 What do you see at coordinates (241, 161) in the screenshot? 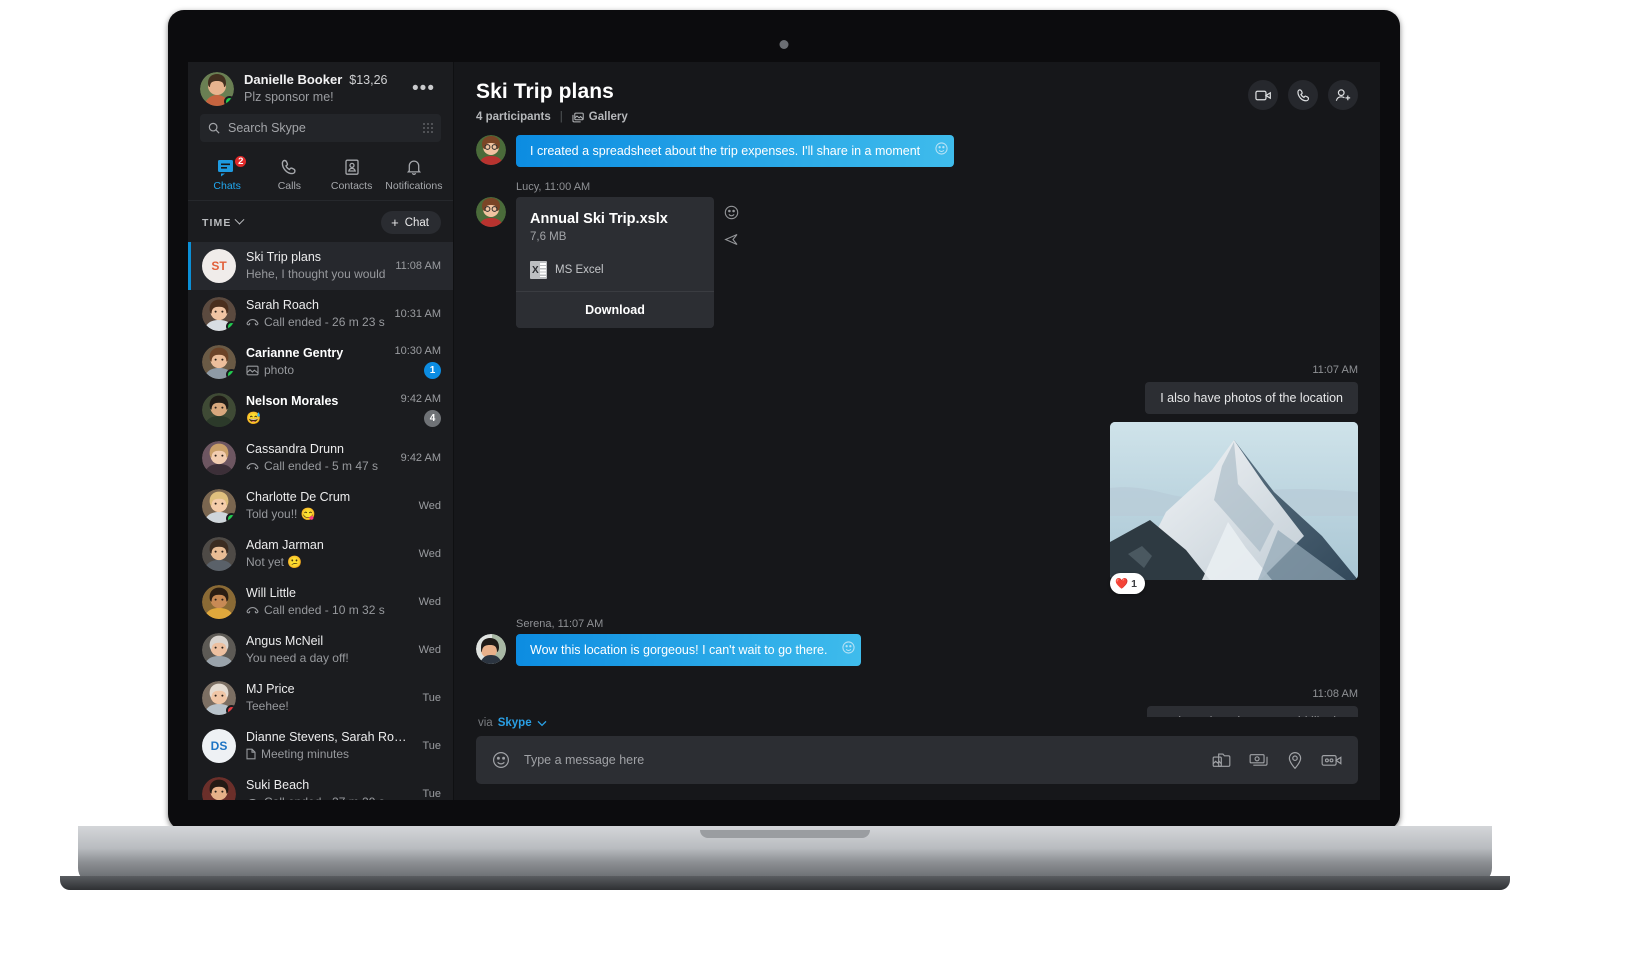
I see `chats-badge: 2` at bounding box center [241, 161].